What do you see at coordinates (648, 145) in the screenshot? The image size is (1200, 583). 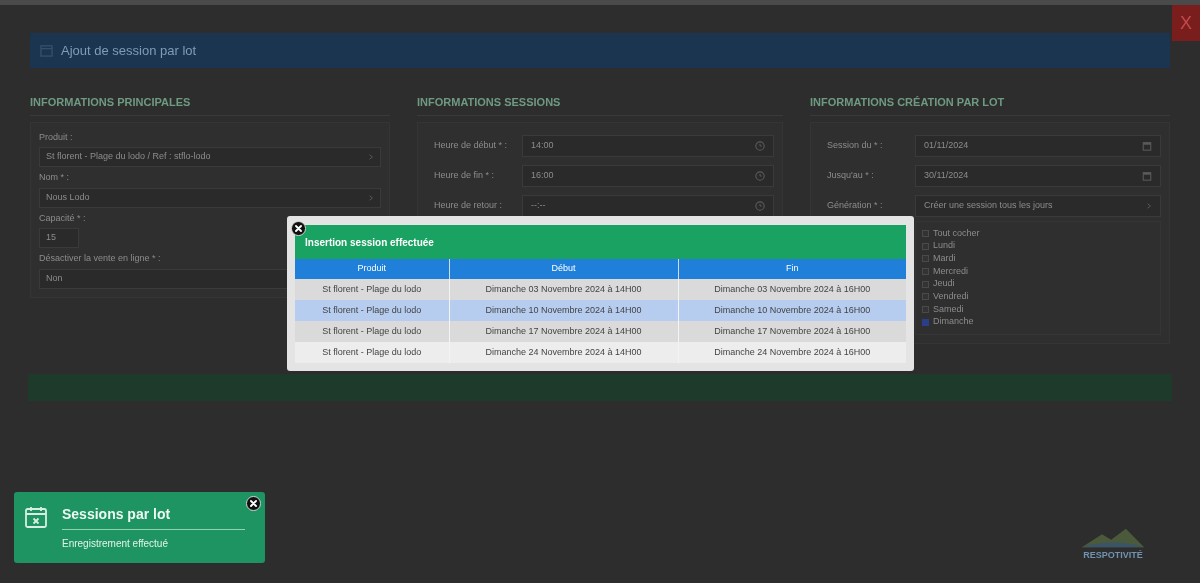 I see `input-field: 14:00` at bounding box center [648, 145].